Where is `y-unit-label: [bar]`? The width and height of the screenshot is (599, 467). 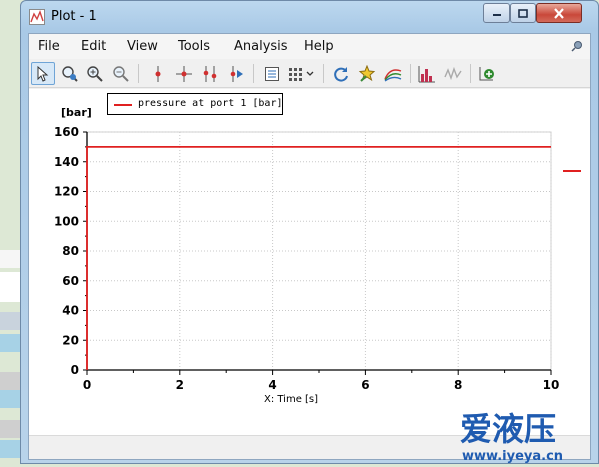
y-unit-label: [bar] is located at coordinates (76, 112).